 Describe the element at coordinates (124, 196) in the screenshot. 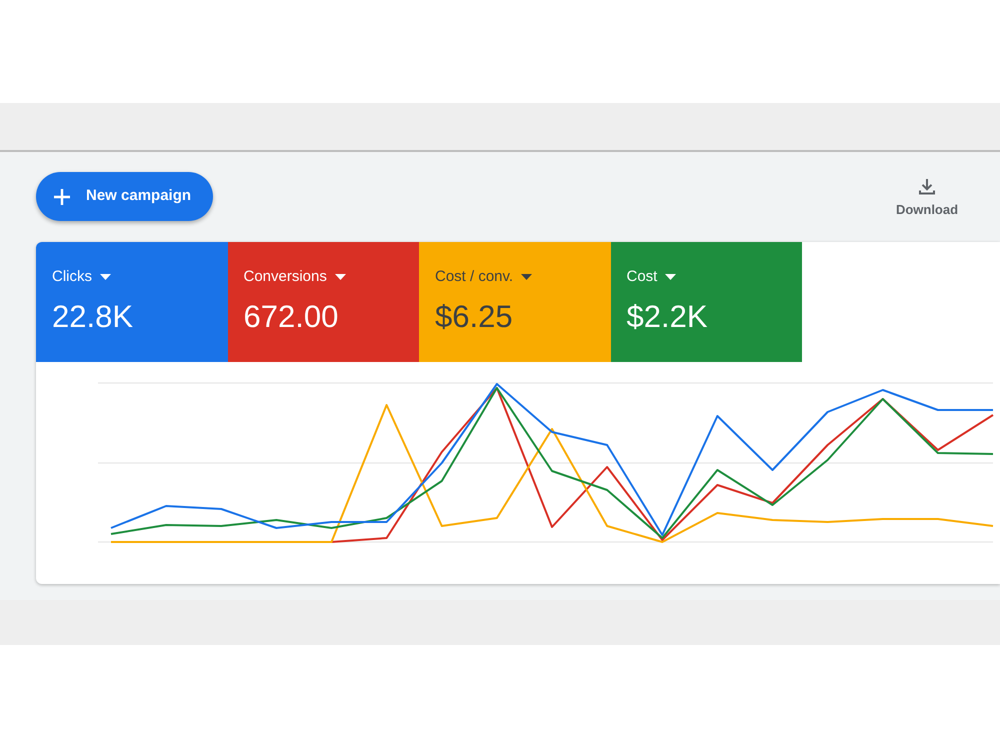

I see `new-campaign-button: New campaign` at that location.